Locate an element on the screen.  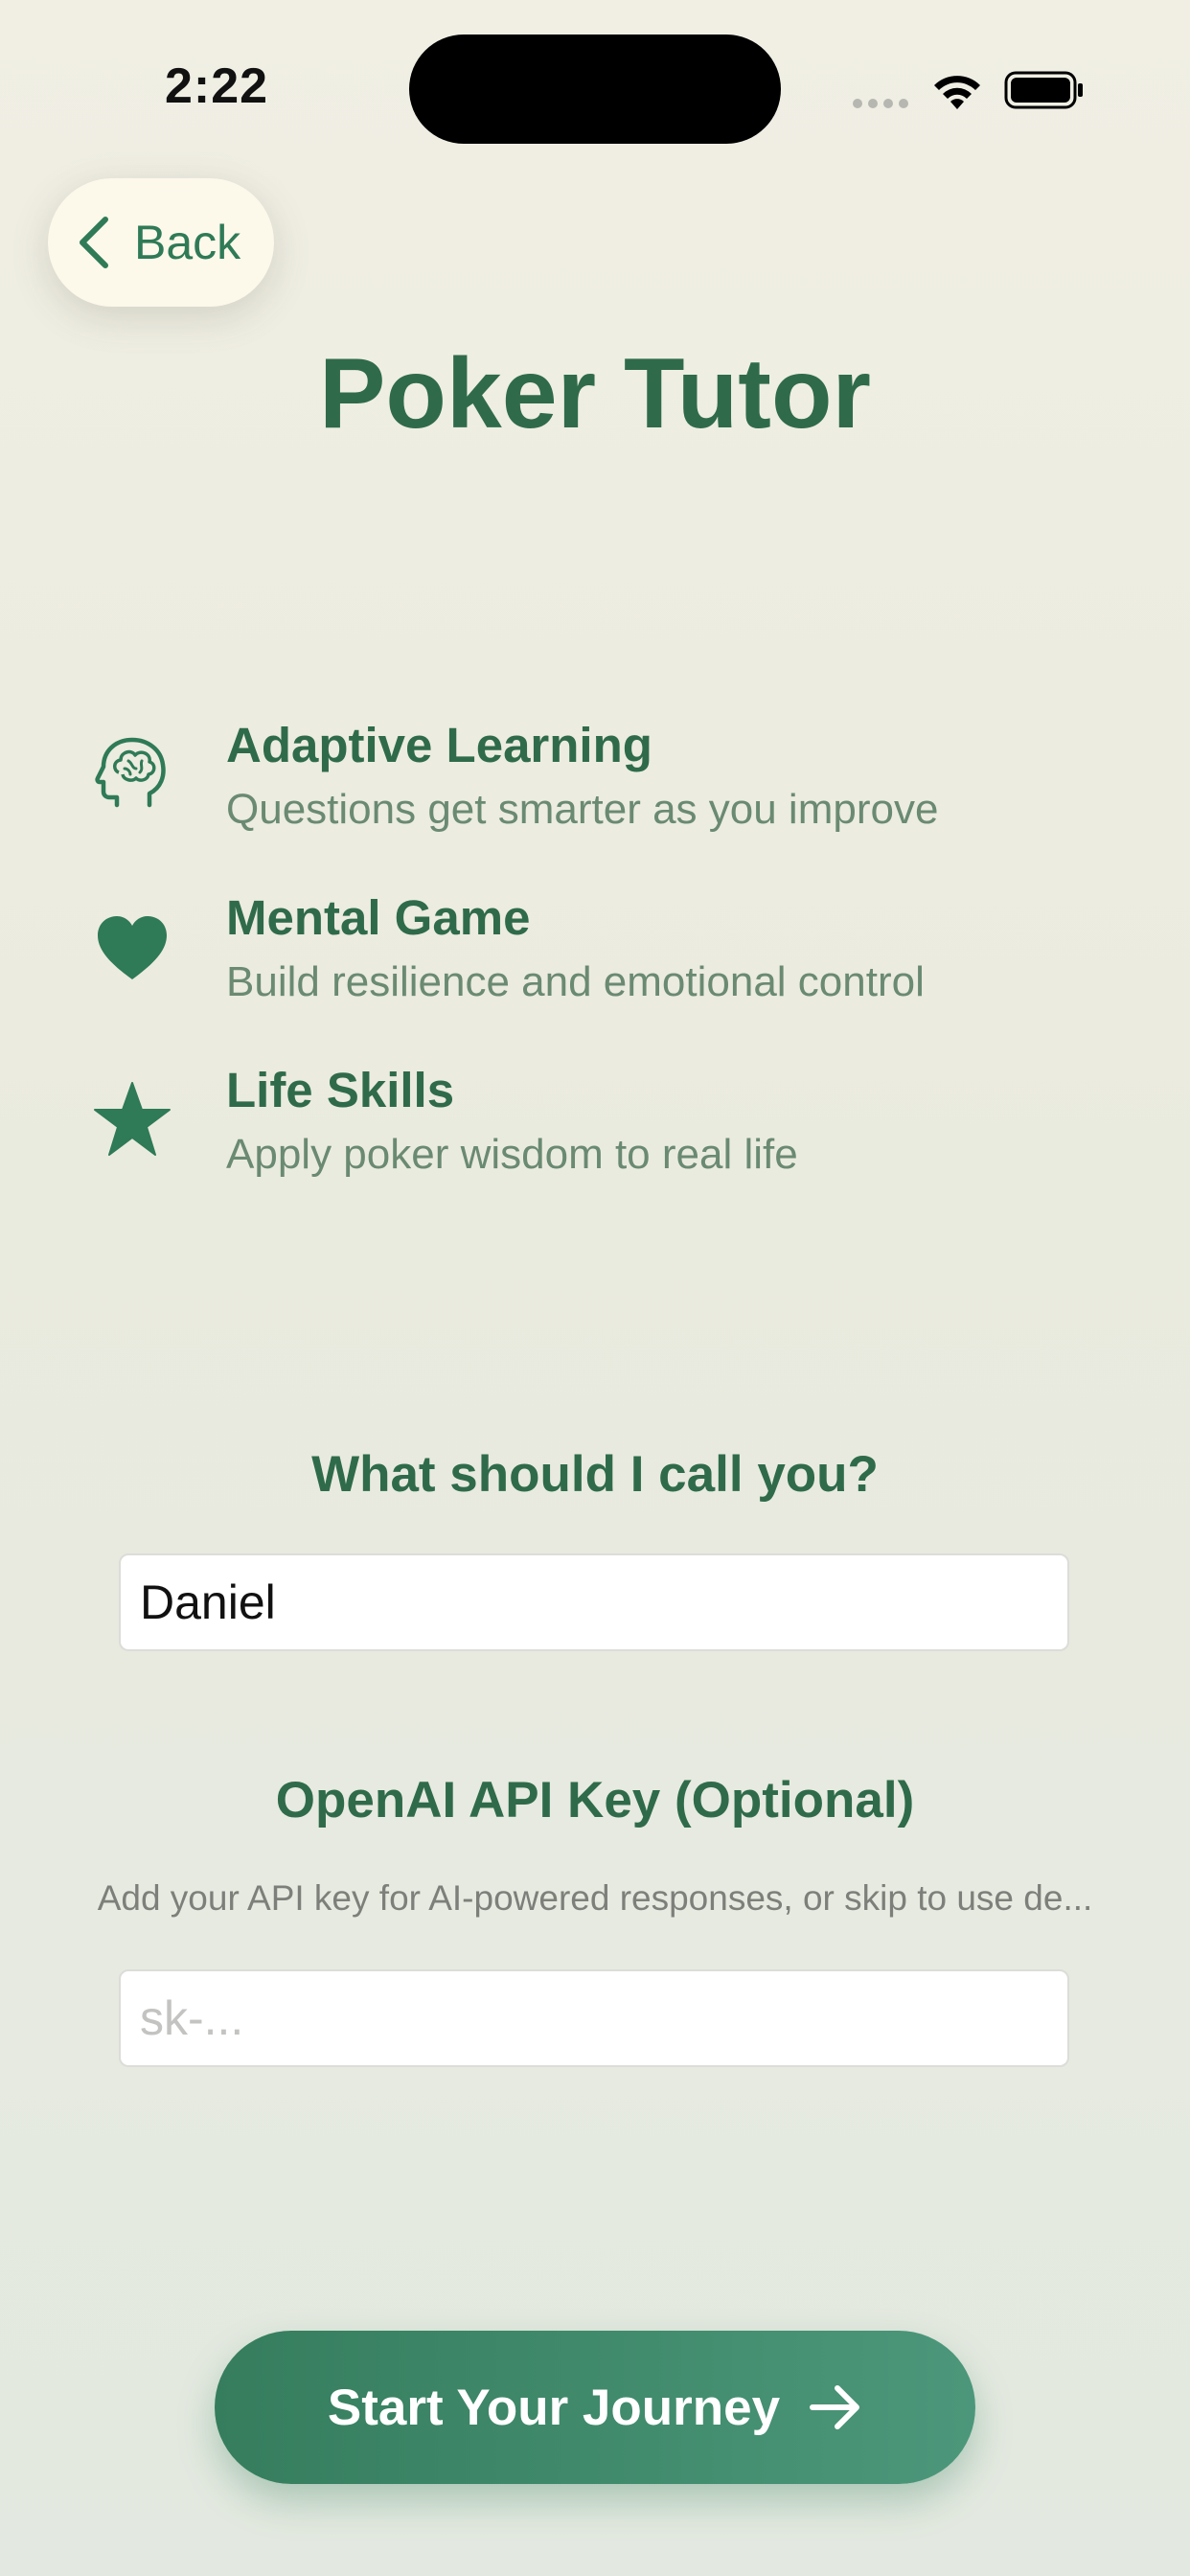
feature-title: Life Skills is located at coordinates (341, 1090).